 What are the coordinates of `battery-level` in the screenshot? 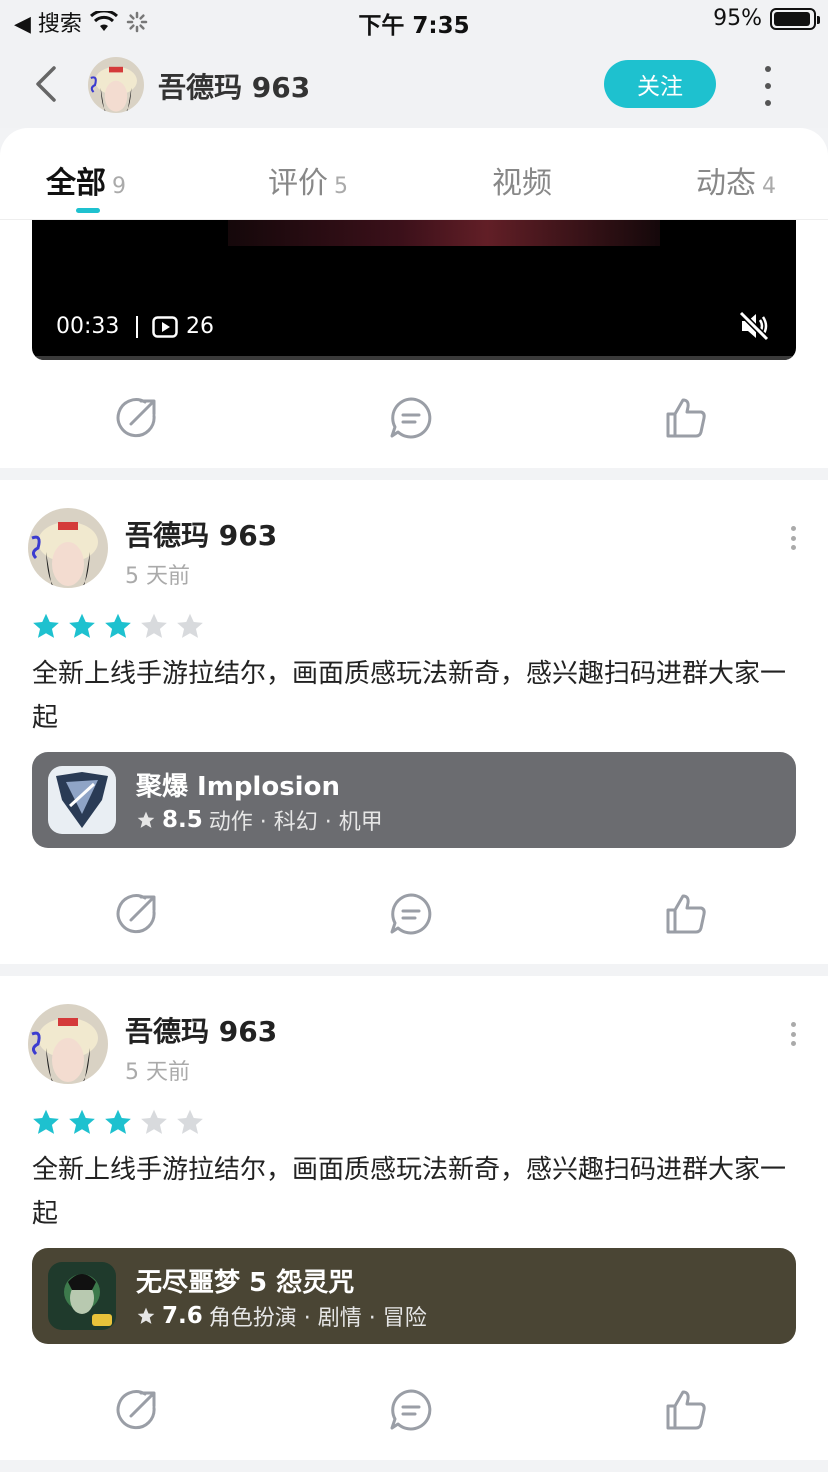 It's located at (792, 18).